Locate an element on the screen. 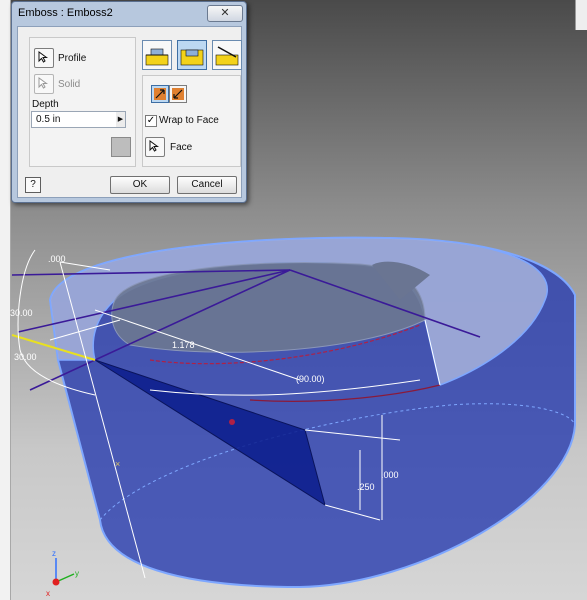  close-button: ✕ is located at coordinates (225, 13).